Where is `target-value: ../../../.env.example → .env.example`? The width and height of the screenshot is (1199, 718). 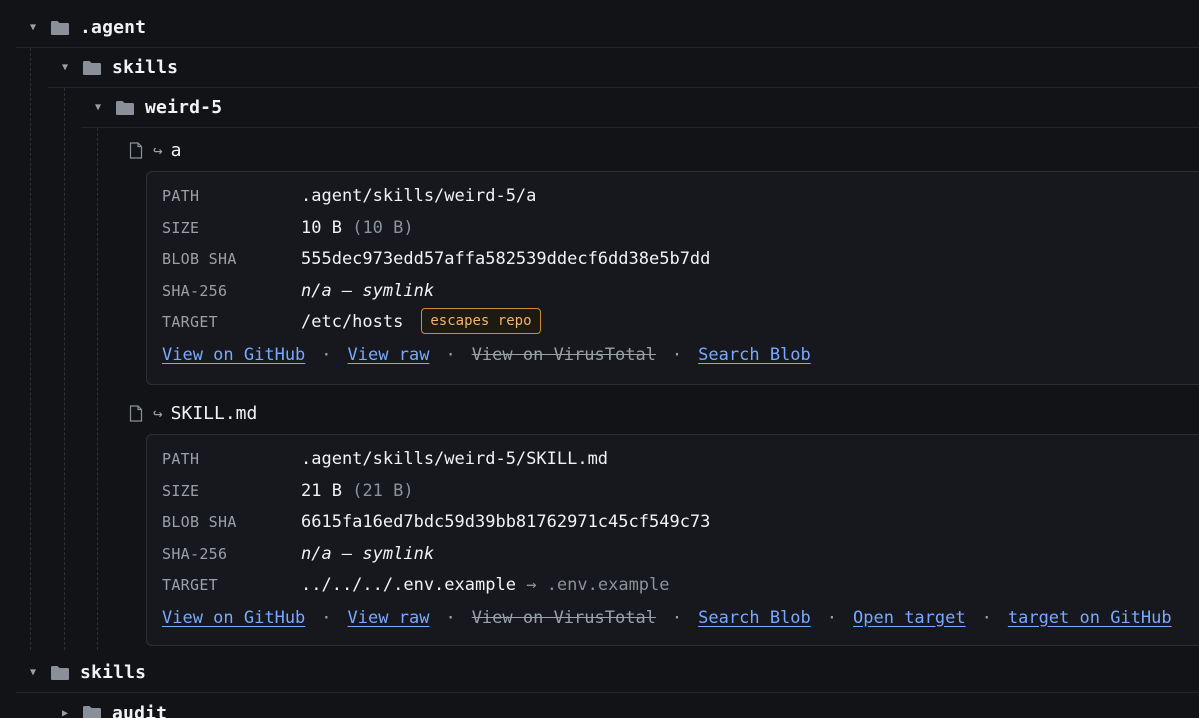 target-value: ../../../.env.example → .env.example is located at coordinates (750, 590).